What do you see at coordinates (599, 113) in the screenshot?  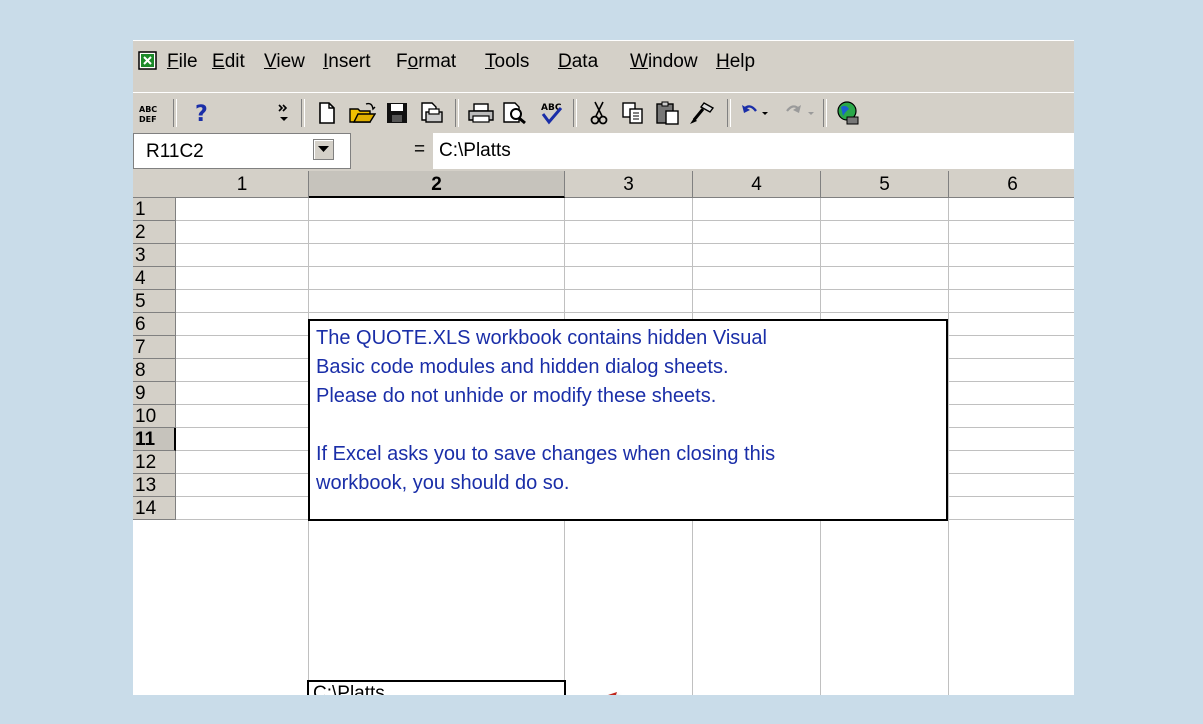 I see `cut-scissors-icon` at bounding box center [599, 113].